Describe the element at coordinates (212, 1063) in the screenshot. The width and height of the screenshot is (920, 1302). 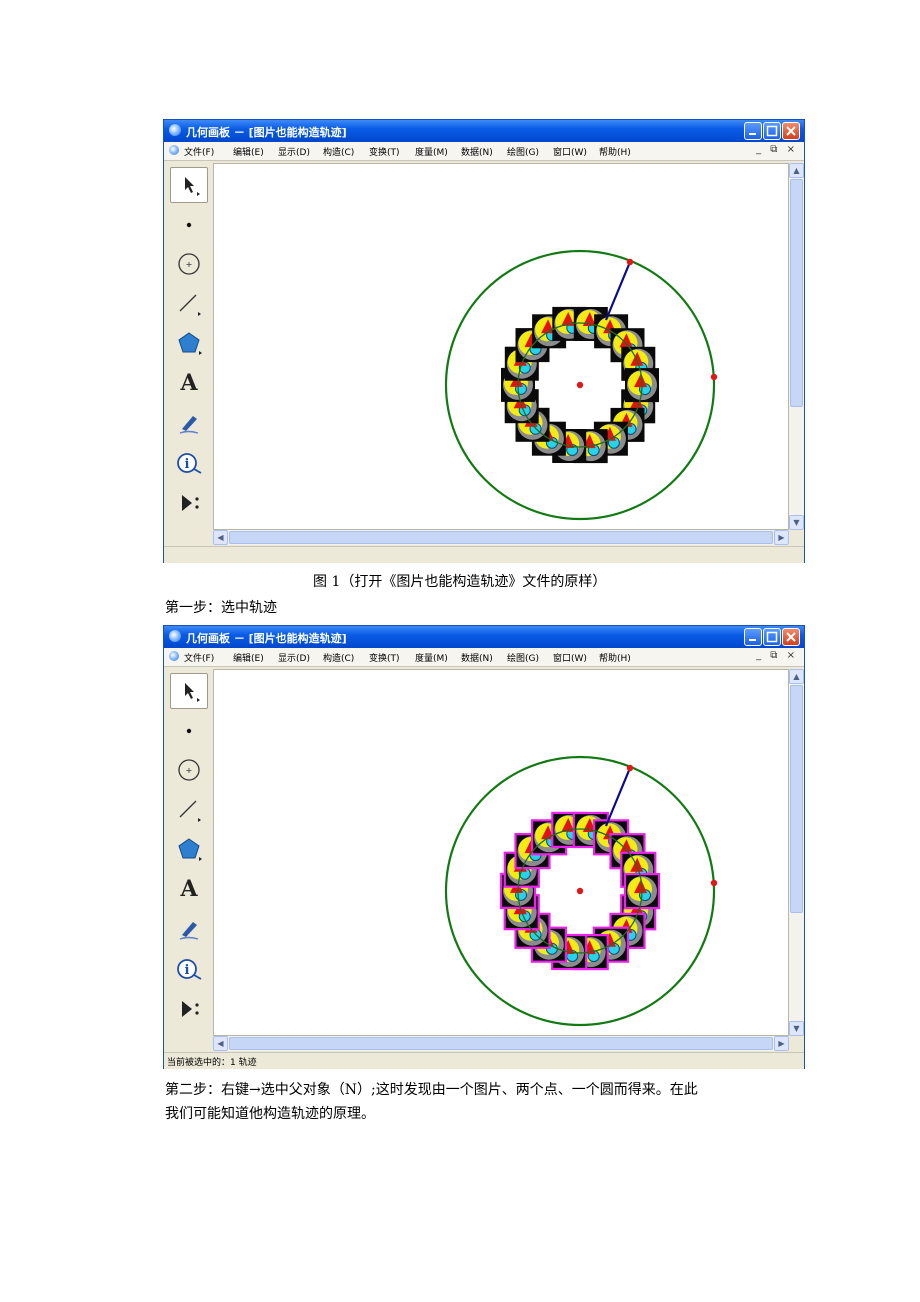
I see `status-text: 当前被选中的：1 轨迹` at that location.